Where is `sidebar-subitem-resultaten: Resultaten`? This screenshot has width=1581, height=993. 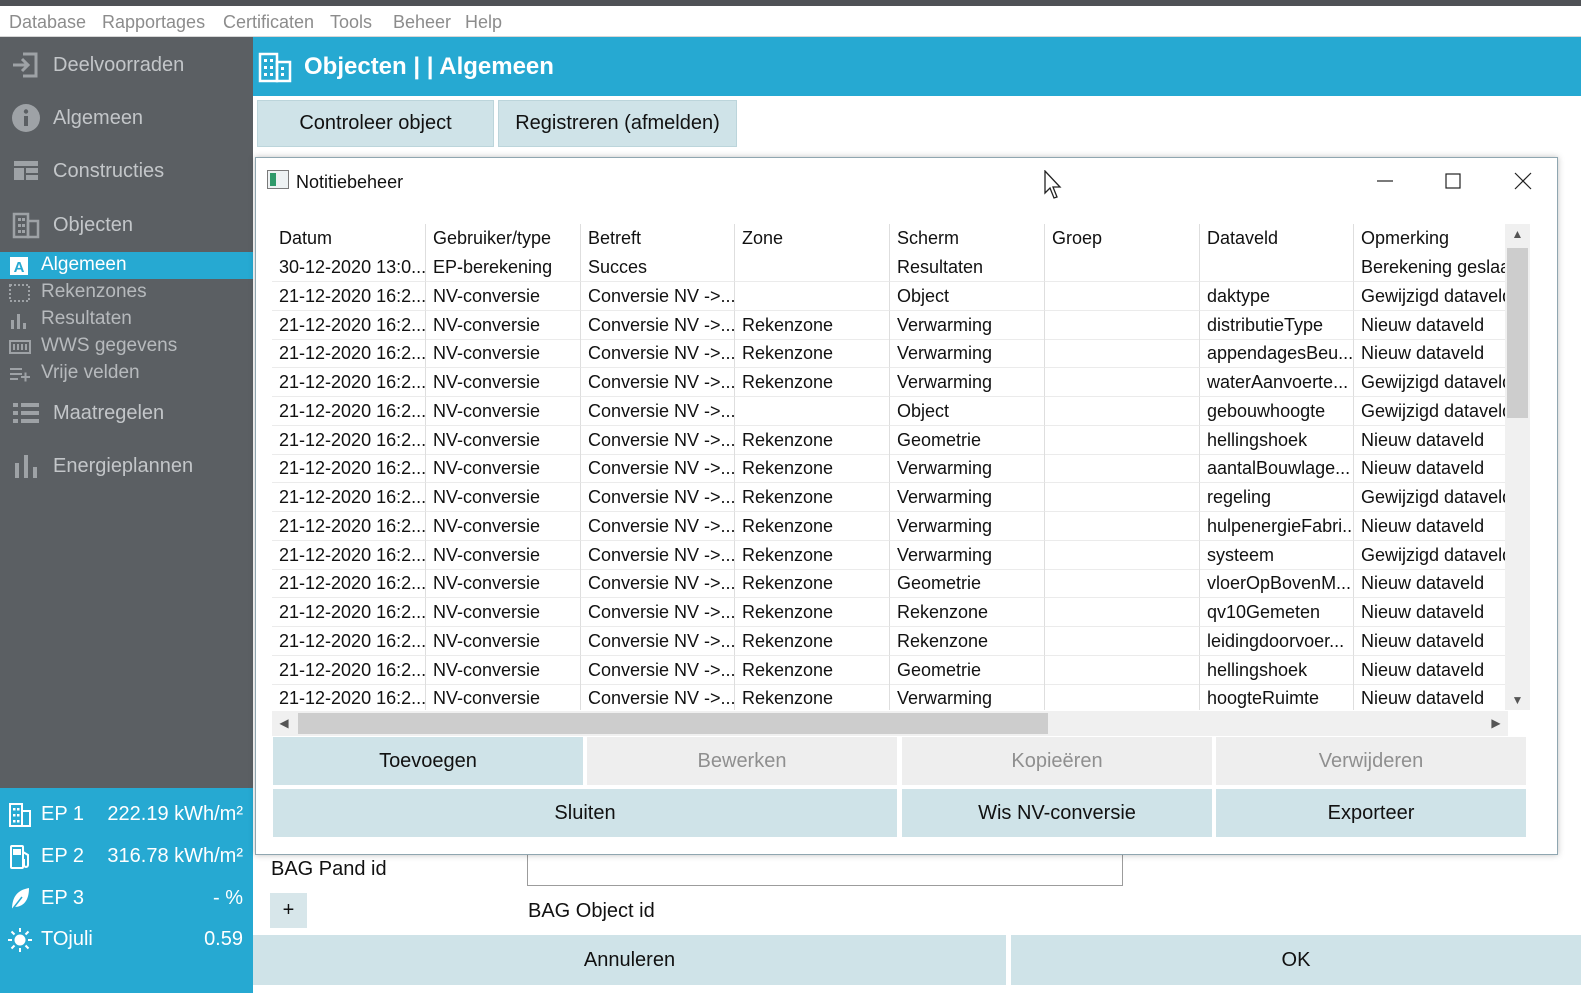 sidebar-subitem-resultaten: Resultaten is located at coordinates (126, 319).